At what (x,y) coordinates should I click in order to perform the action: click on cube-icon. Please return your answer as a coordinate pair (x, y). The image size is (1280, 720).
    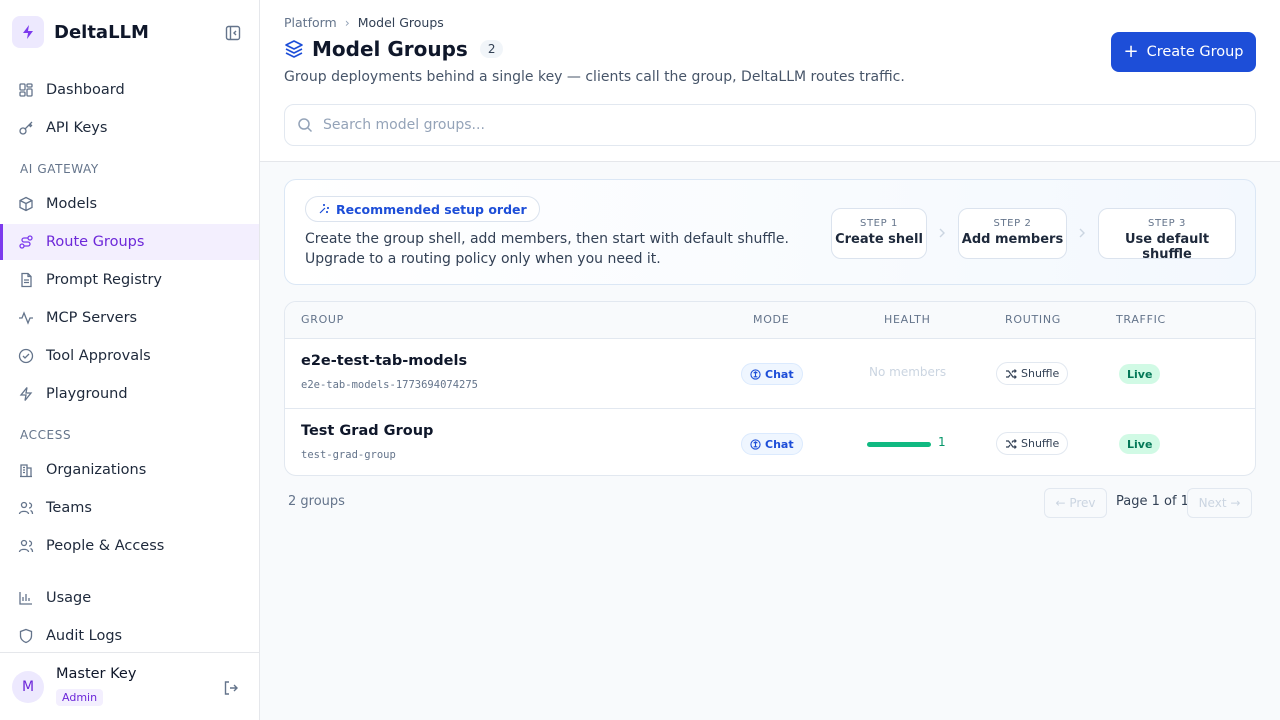
    Looking at the image, I should click on (26, 204).